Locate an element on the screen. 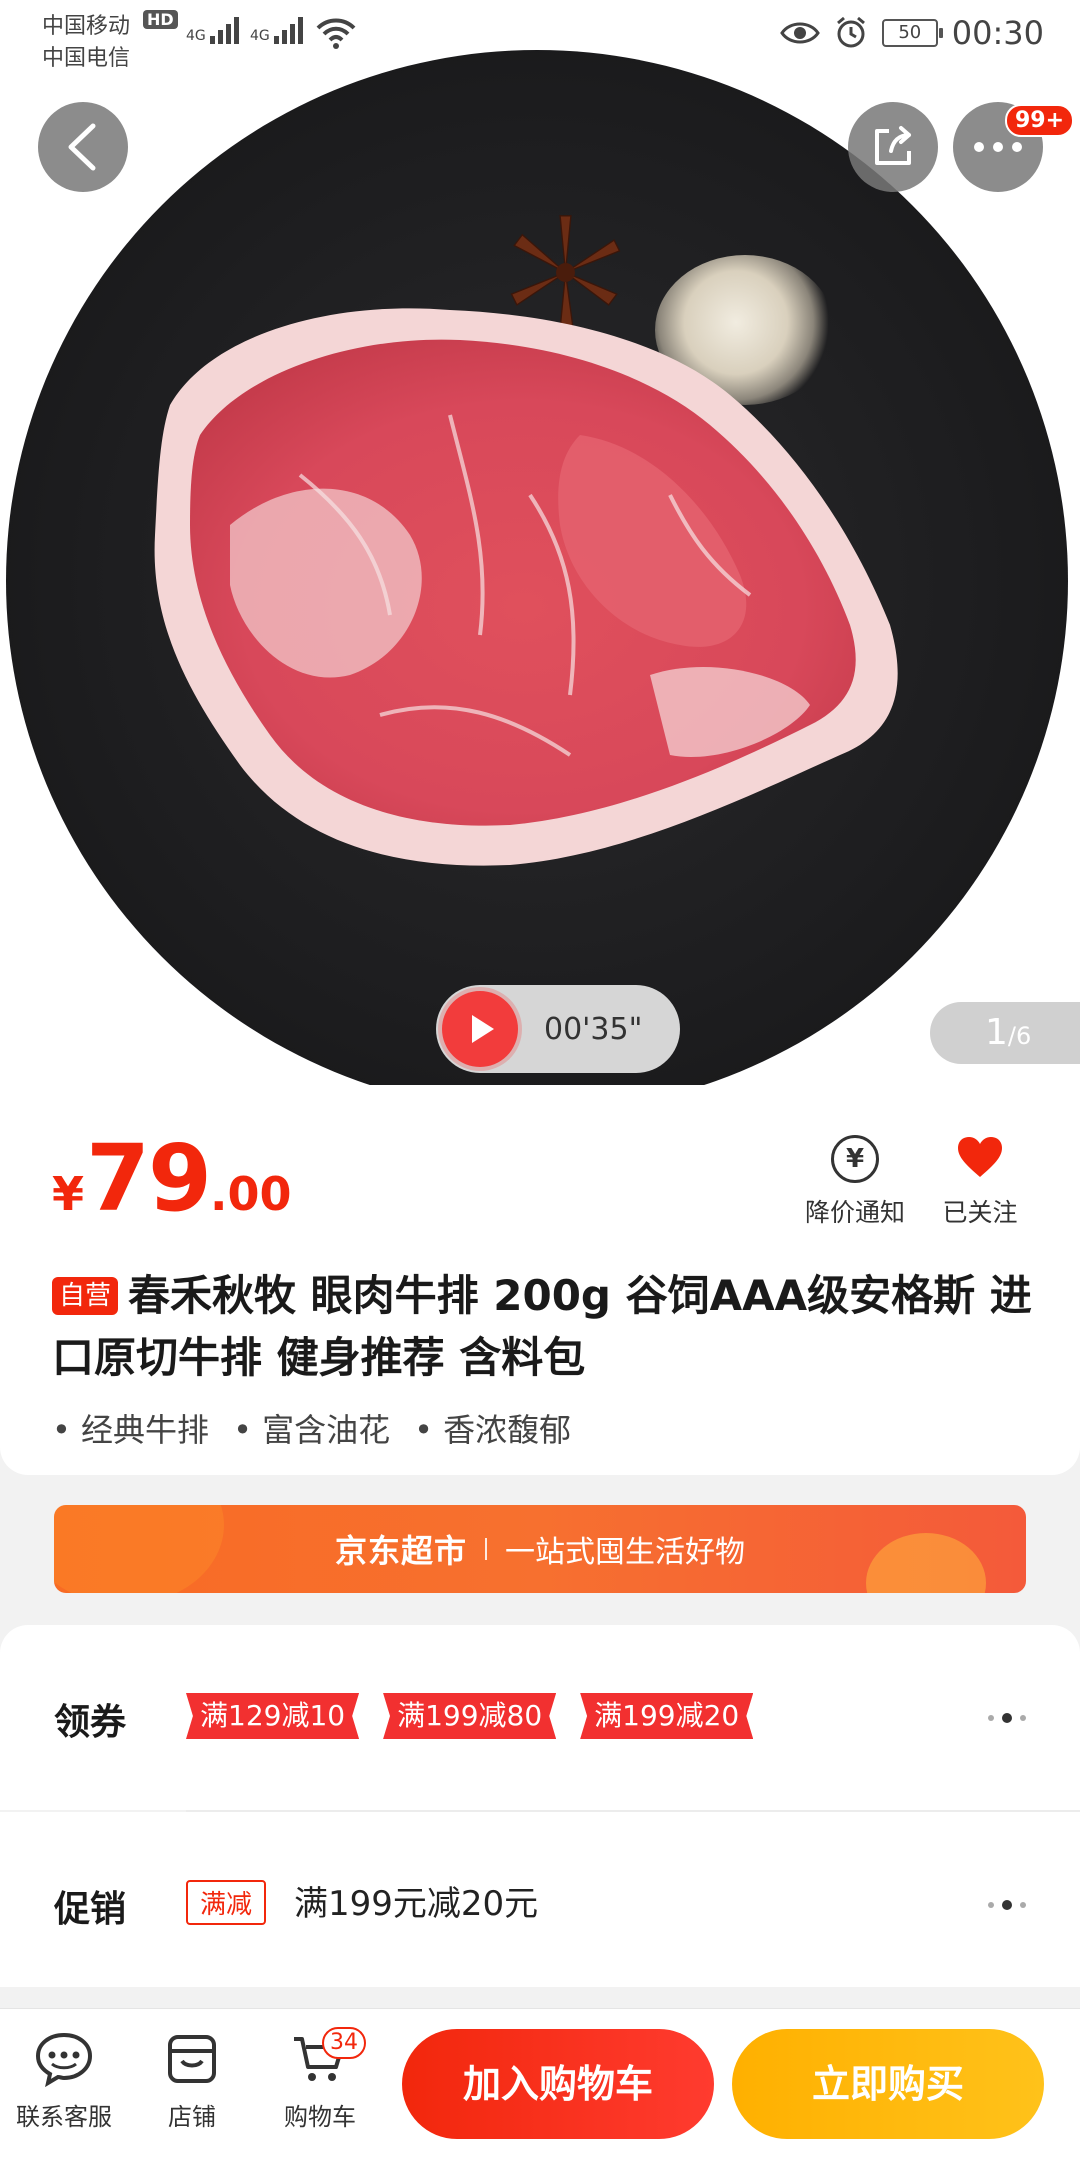  back-button is located at coordinates (83, 147).